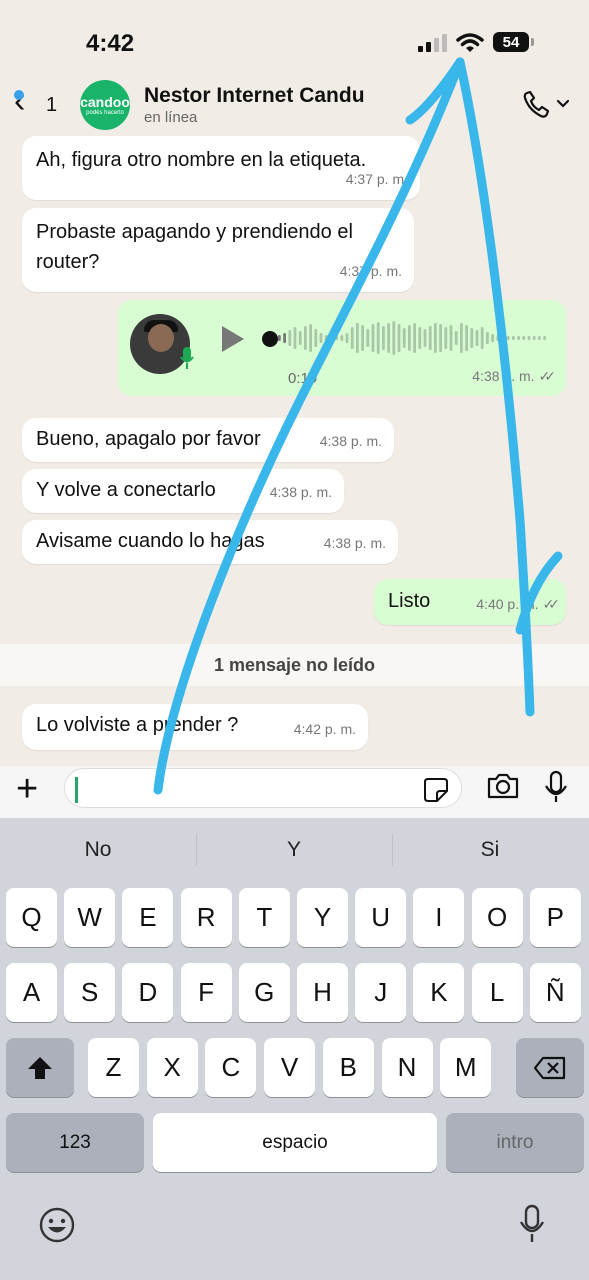 The image size is (589, 1280). Describe the element at coordinates (110, 43) in the screenshot. I see `status-time: 4:42` at that location.